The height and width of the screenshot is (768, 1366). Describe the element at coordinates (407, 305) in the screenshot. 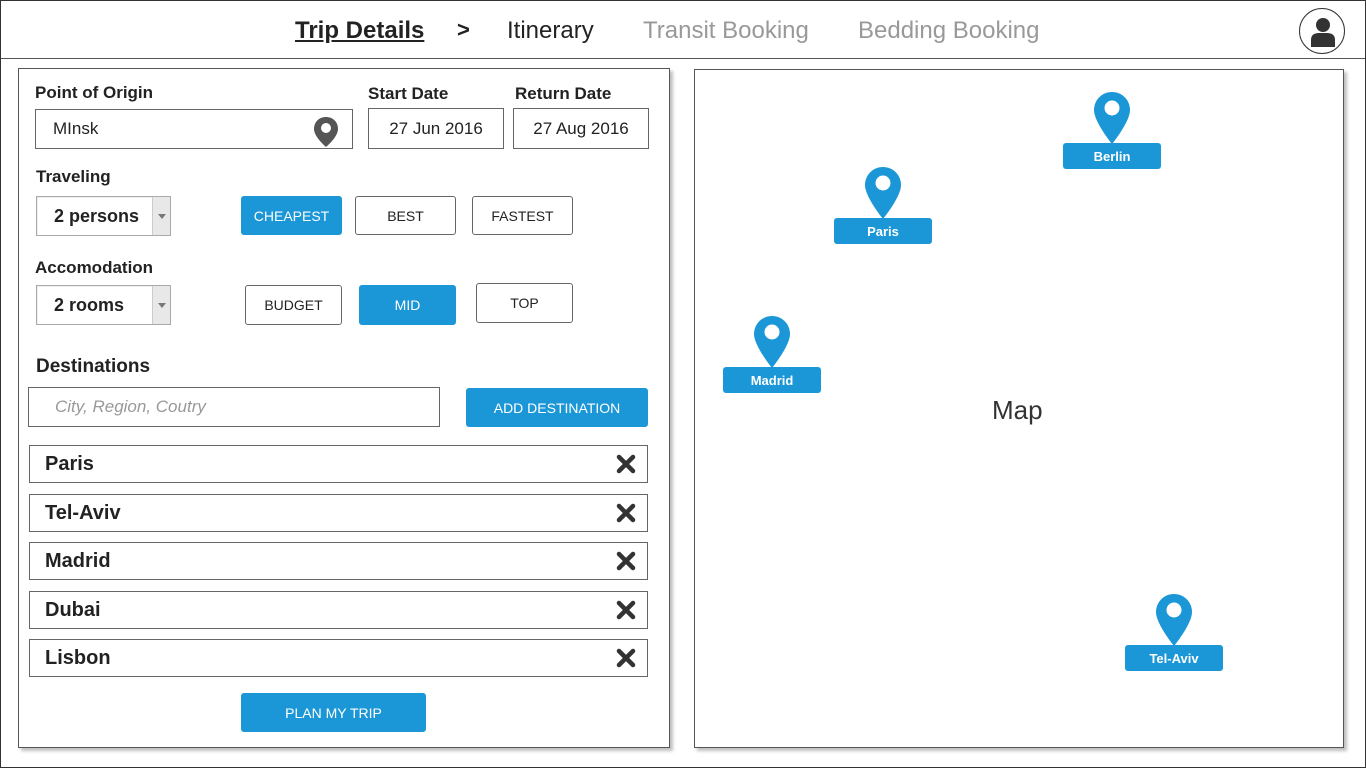

I see `mid-button: MID` at that location.